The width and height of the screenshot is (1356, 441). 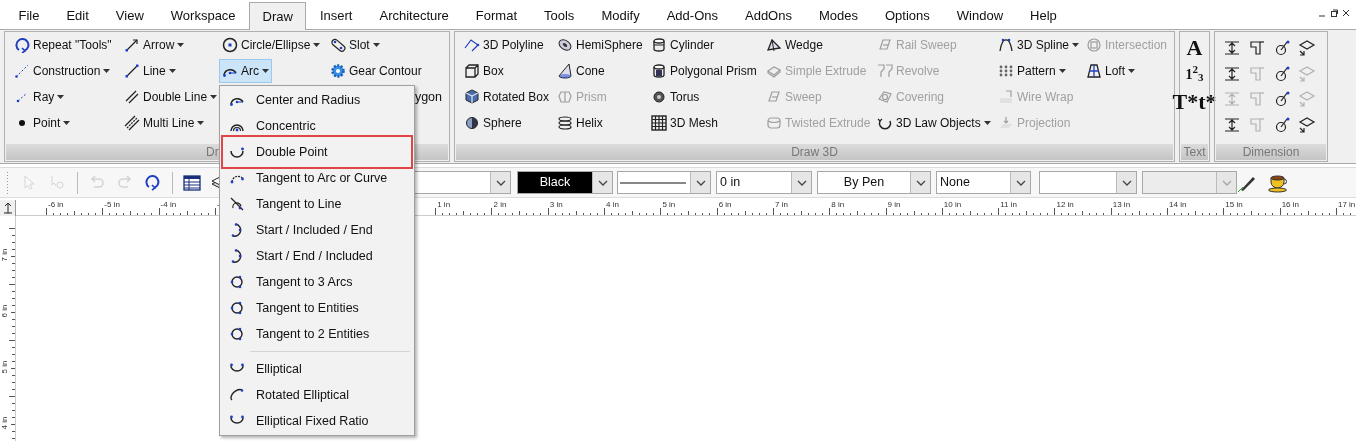 I want to click on helix-icon, so click(x=565, y=123).